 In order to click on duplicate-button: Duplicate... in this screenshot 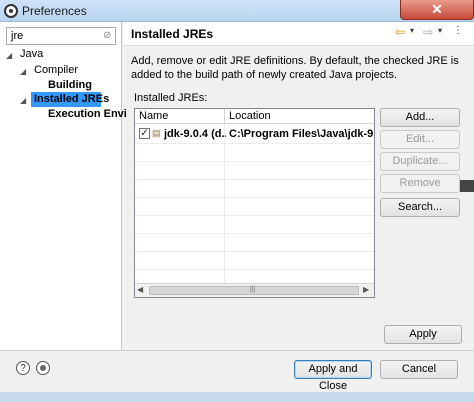, I will do `click(420, 161)`.